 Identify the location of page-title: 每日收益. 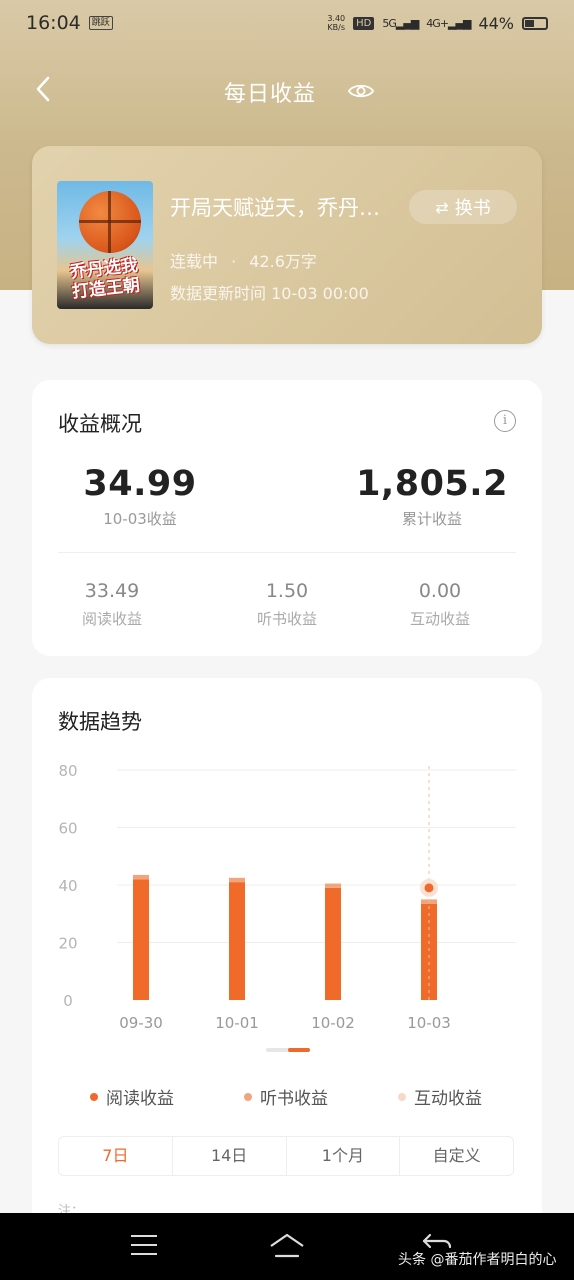
(287, 92).